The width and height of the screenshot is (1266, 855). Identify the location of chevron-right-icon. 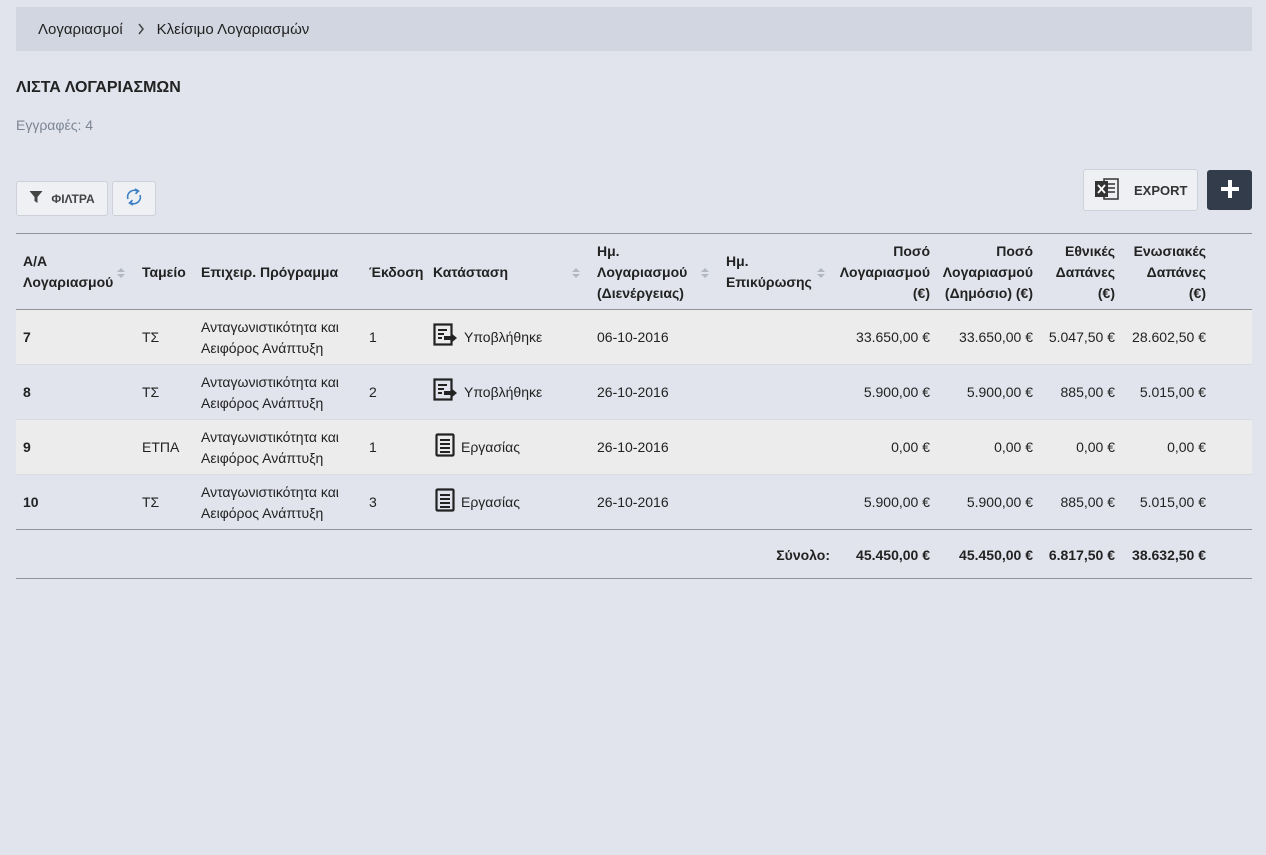
(141, 29).